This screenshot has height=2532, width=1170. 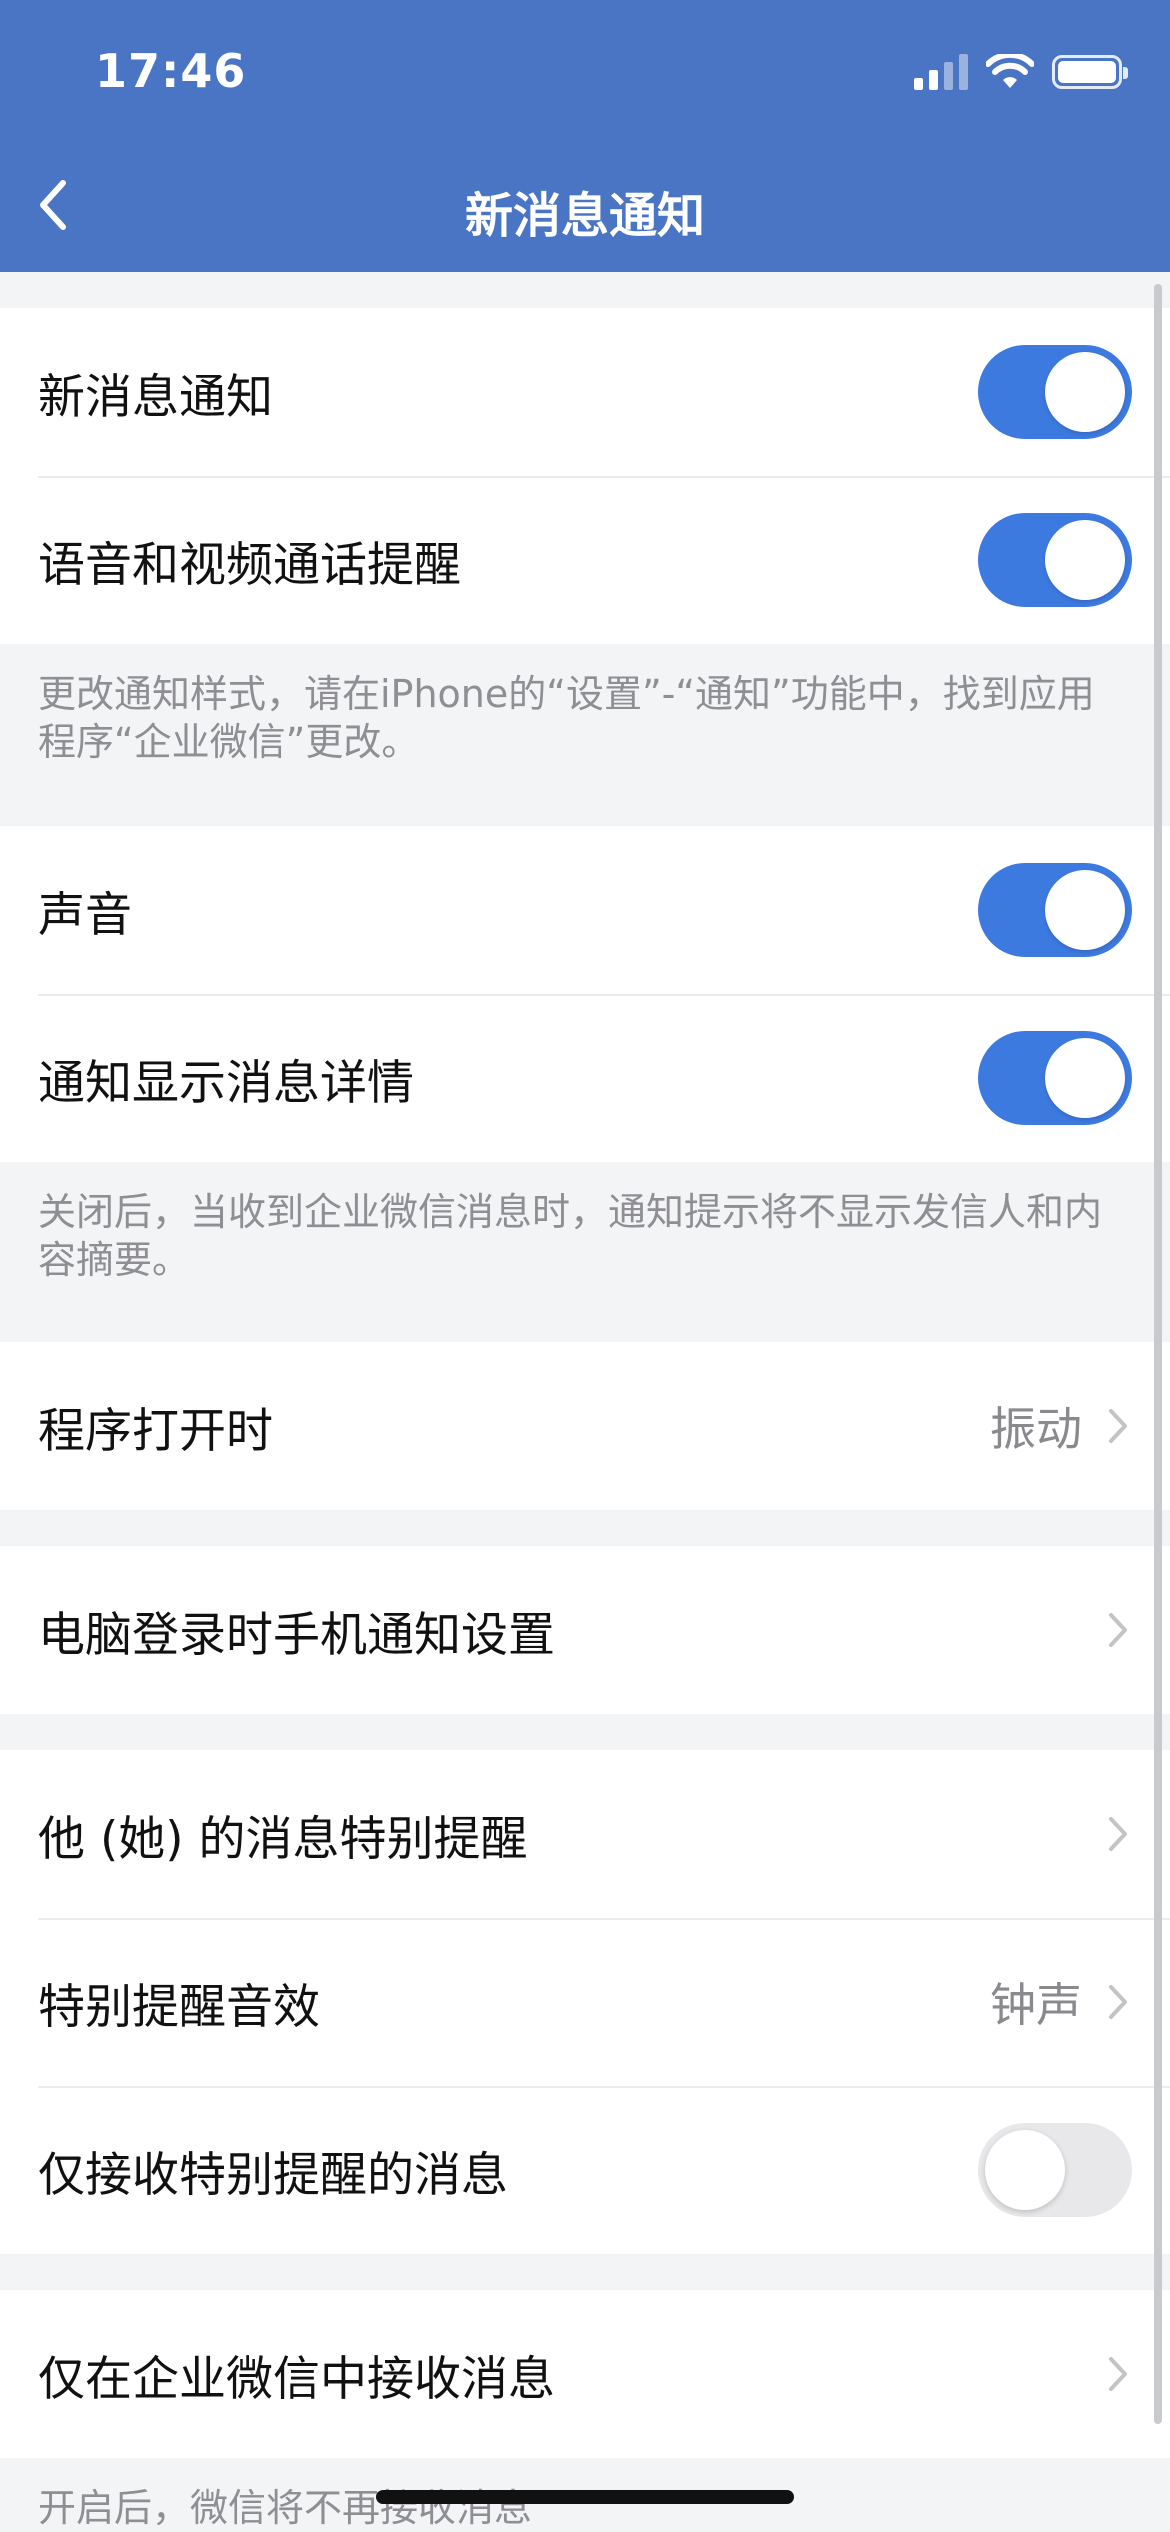 I want to click on row-label: 程序打开时, so click(x=155, y=1431).